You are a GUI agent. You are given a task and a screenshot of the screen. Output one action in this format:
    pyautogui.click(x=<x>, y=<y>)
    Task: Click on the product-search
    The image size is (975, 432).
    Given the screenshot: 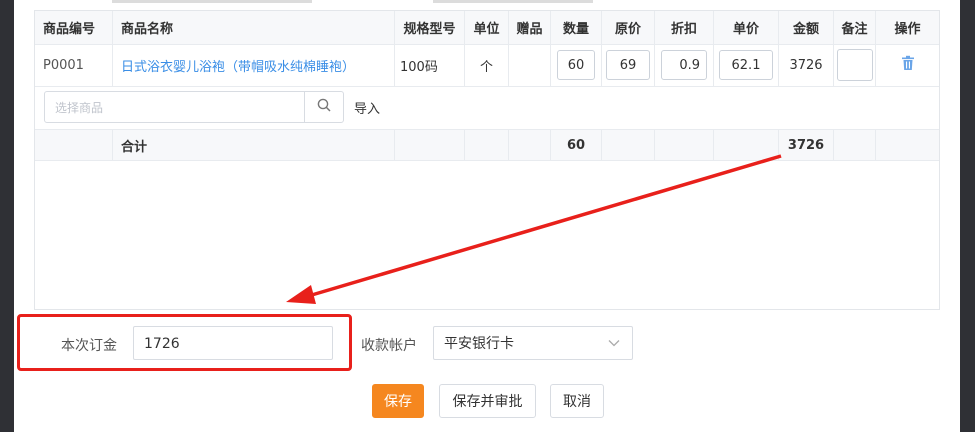 What is the action you would take?
    pyautogui.click(x=194, y=107)
    